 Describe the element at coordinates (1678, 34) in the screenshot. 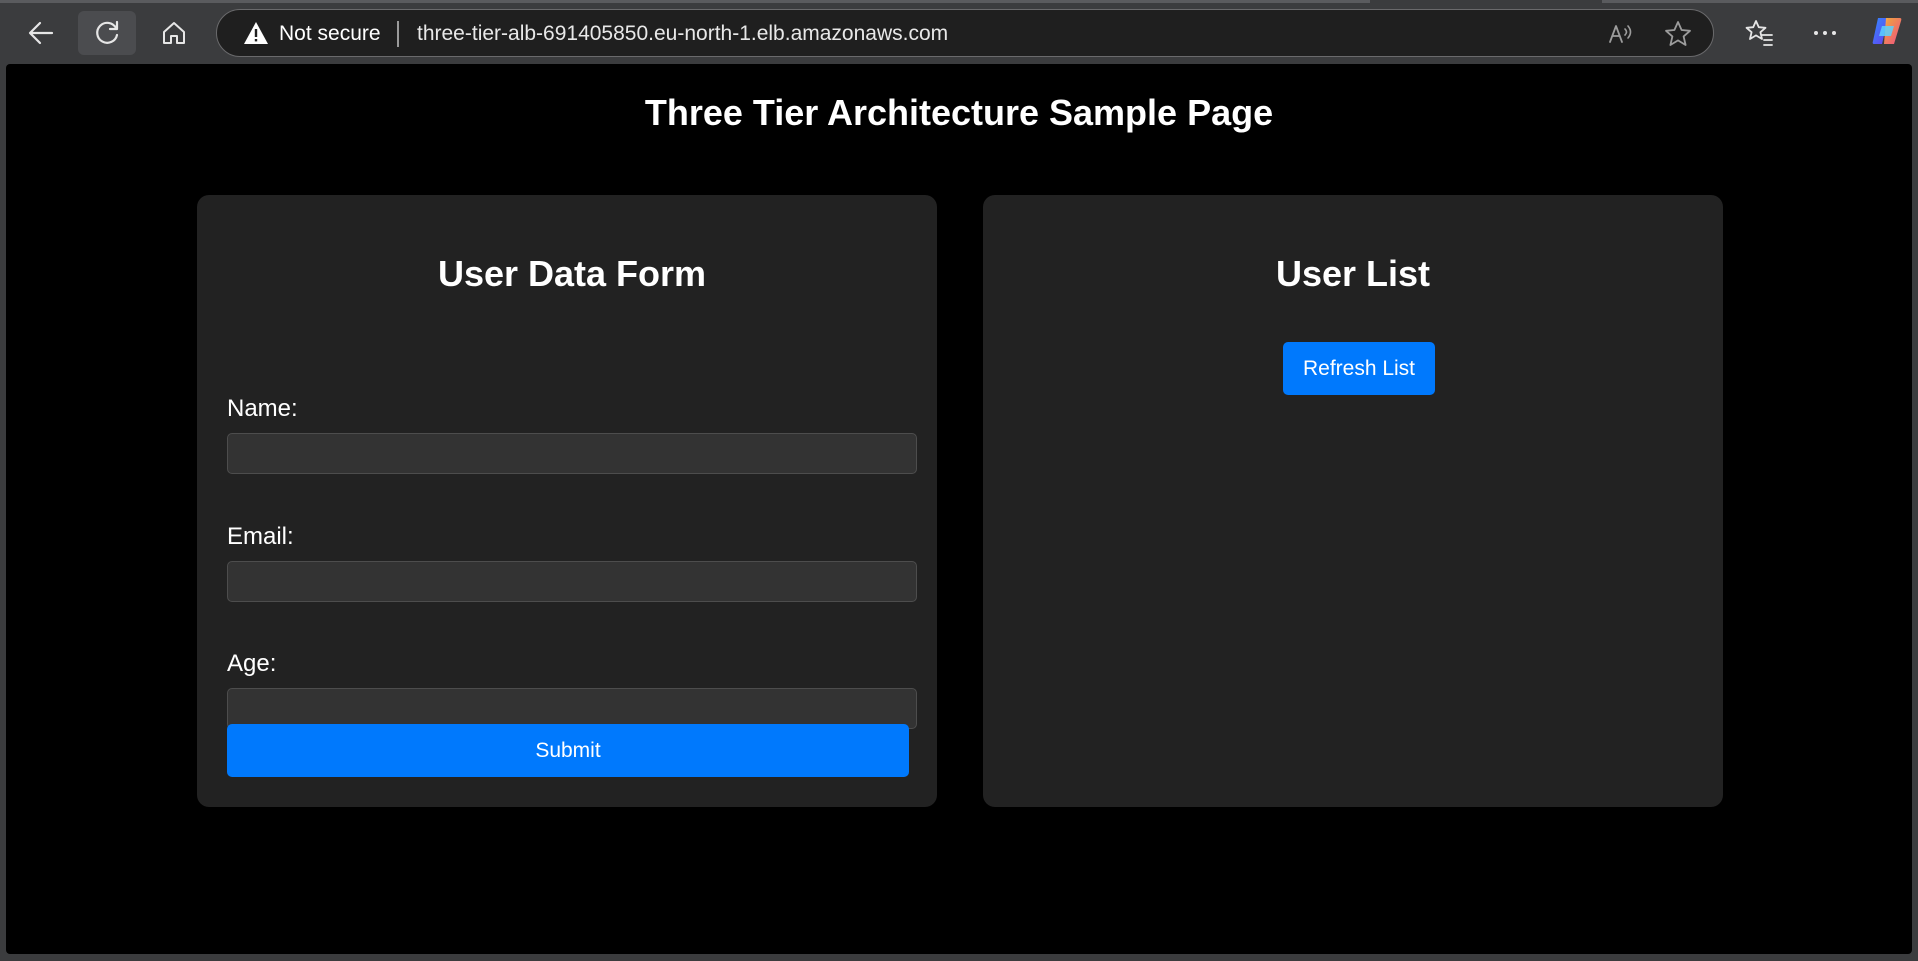

I see `favorite-star-icon` at that location.